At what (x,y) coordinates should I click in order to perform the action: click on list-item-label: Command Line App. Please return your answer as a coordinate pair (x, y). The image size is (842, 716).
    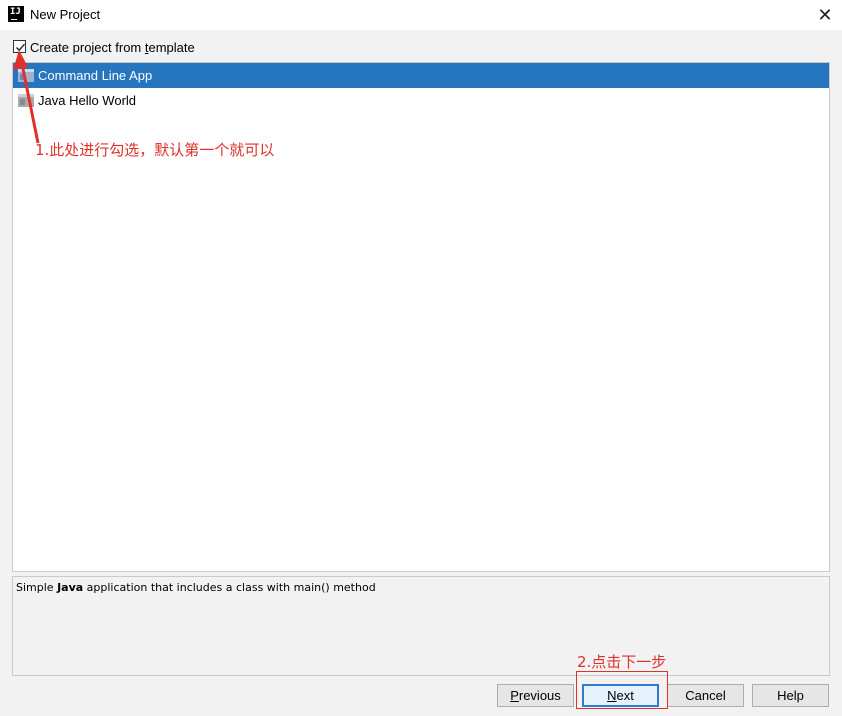
    Looking at the image, I should click on (95, 75).